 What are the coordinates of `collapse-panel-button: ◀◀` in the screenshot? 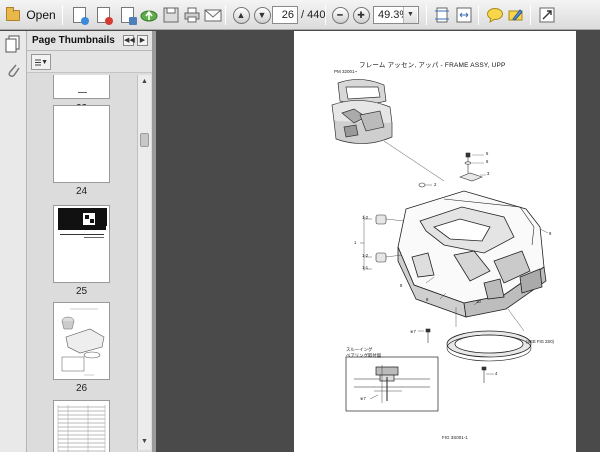 It's located at (129, 40).